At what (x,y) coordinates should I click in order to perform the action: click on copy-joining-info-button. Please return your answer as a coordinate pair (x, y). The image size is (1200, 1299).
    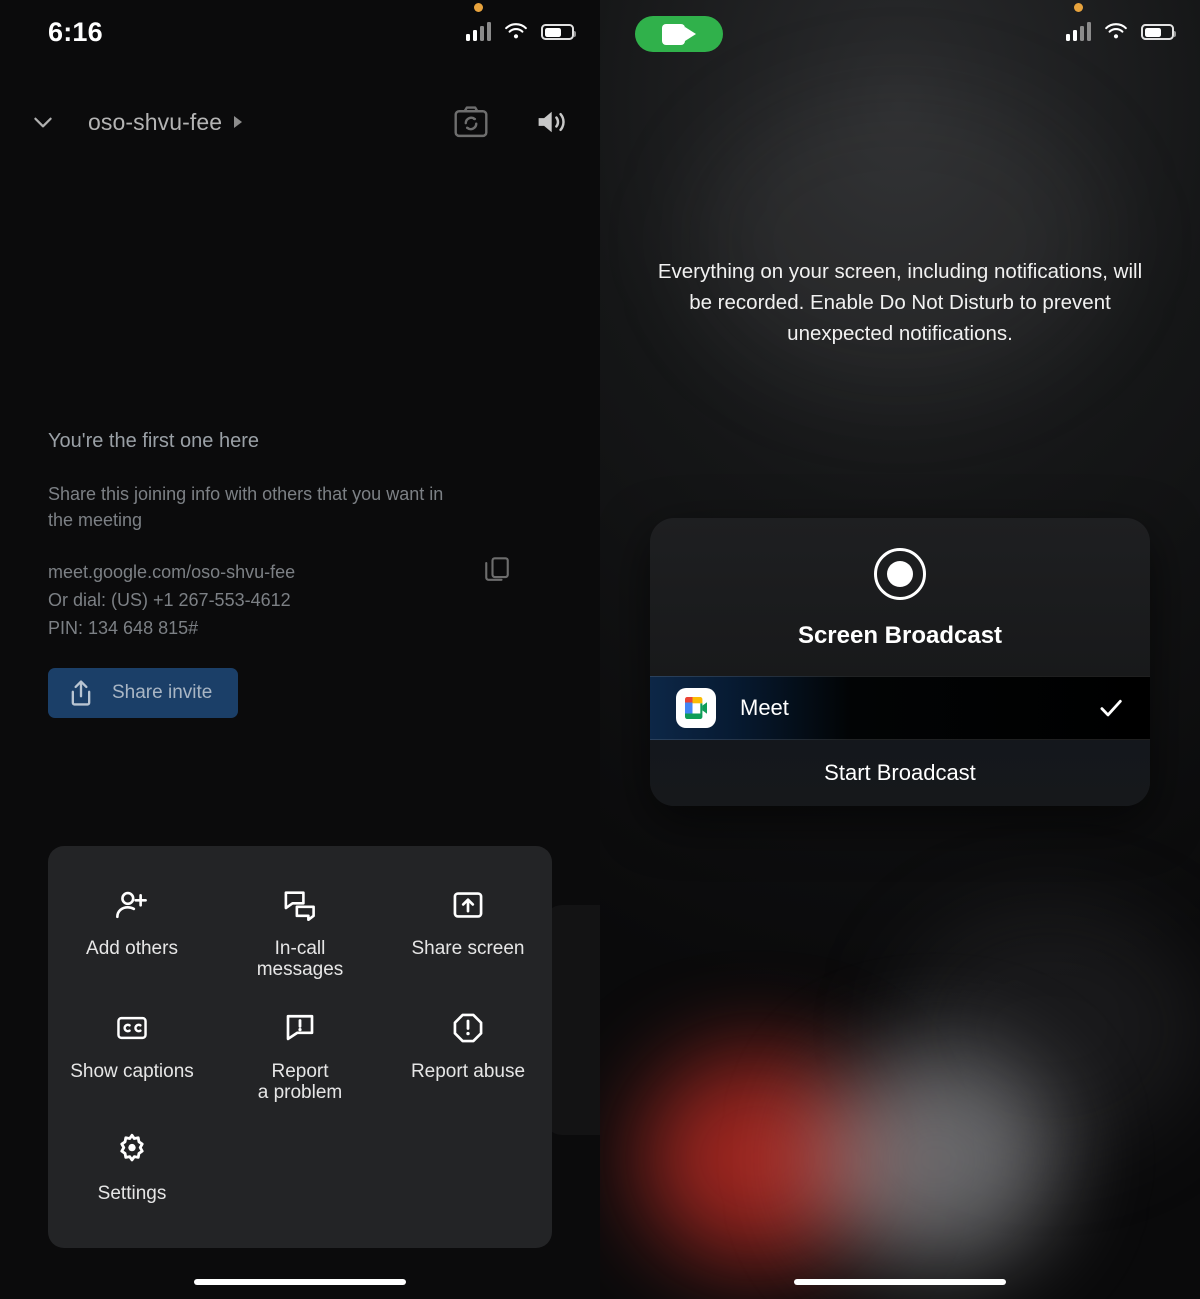
    Looking at the image, I should click on (497, 569).